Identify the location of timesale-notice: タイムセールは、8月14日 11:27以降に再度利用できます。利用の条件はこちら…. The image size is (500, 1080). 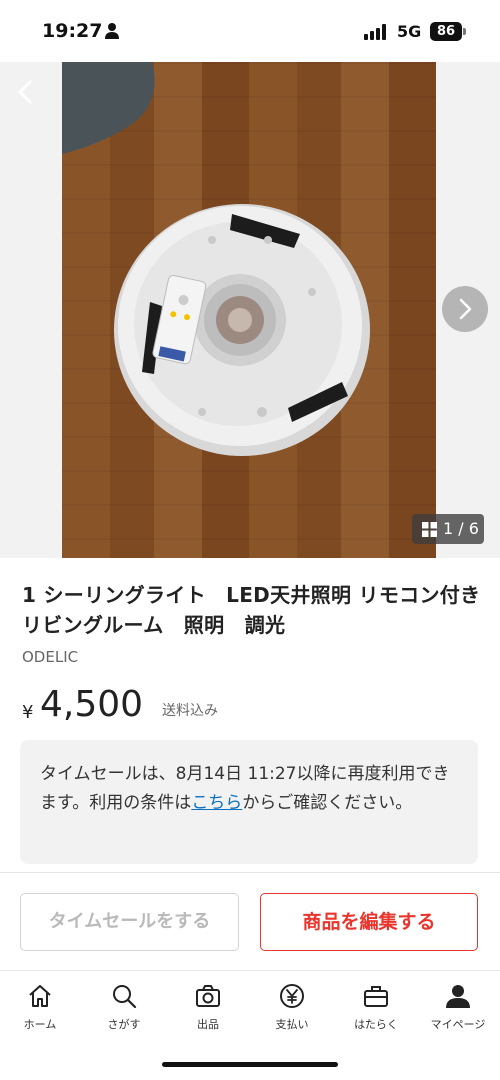
(249, 802).